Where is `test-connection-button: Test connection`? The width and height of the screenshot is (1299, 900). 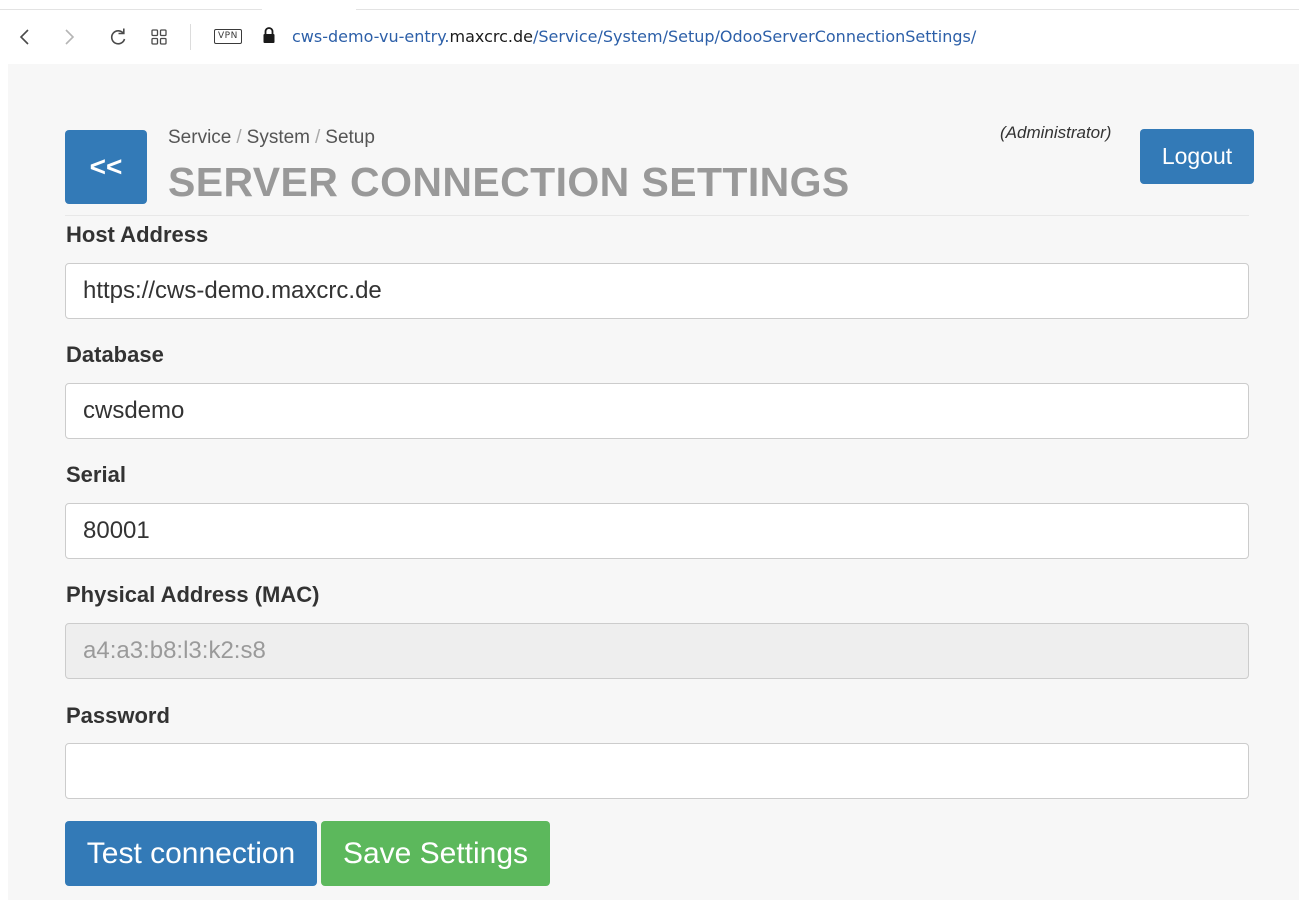
test-connection-button: Test connection is located at coordinates (191, 853).